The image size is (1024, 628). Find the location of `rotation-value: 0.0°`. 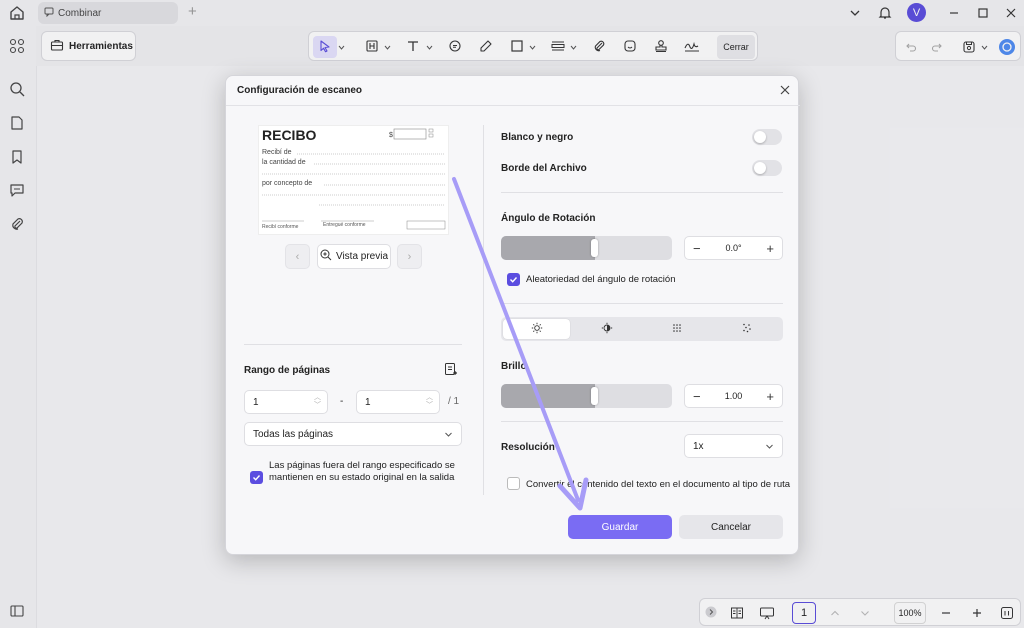

rotation-value: 0.0° is located at coordinates (733, 248).